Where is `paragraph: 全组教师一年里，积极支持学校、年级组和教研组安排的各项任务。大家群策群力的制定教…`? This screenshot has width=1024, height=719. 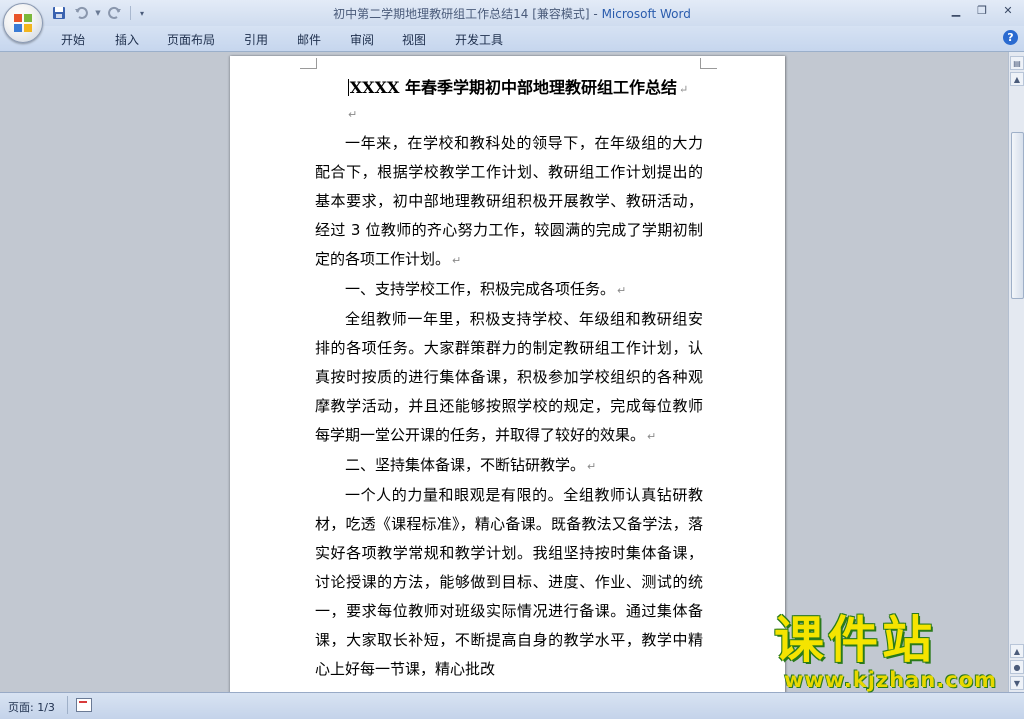 paragraph: 全组教师一年里，积极支持学校、年级组和教研组安排的各项任务。大家群策群力的制定教… is located at coordinates (509, 377).